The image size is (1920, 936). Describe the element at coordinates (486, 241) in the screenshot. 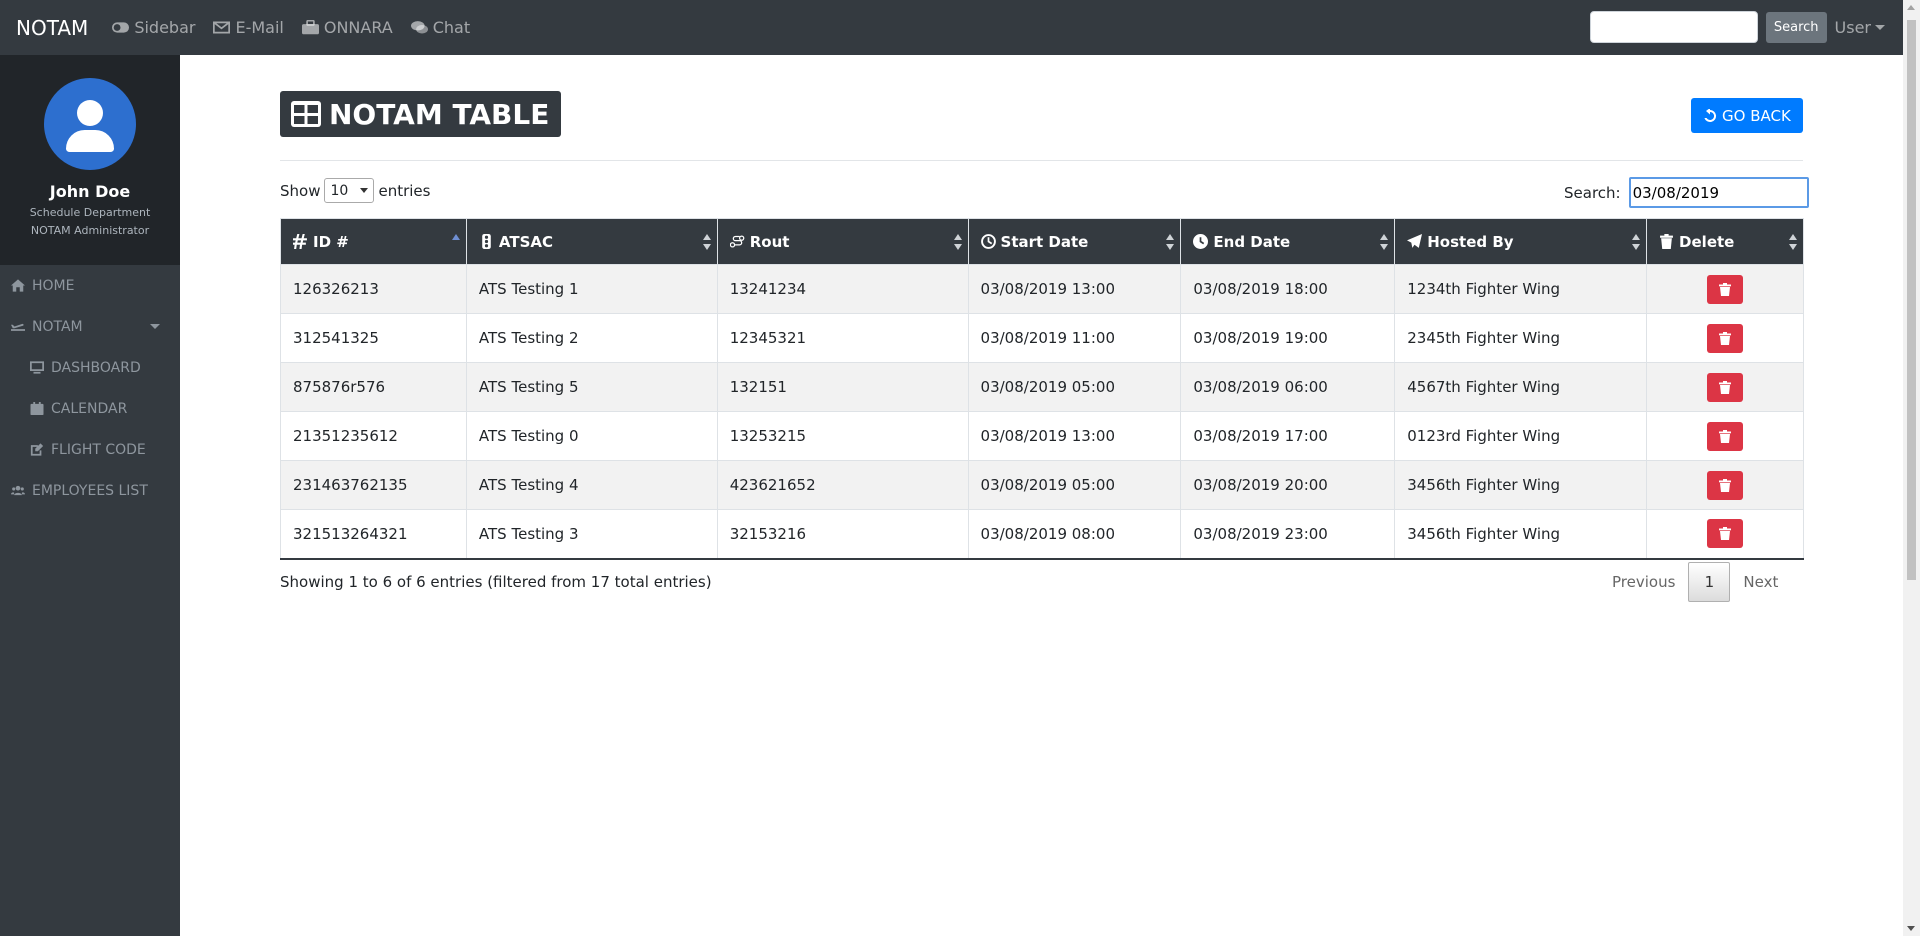

I see `traffic-light-icon` at that location.